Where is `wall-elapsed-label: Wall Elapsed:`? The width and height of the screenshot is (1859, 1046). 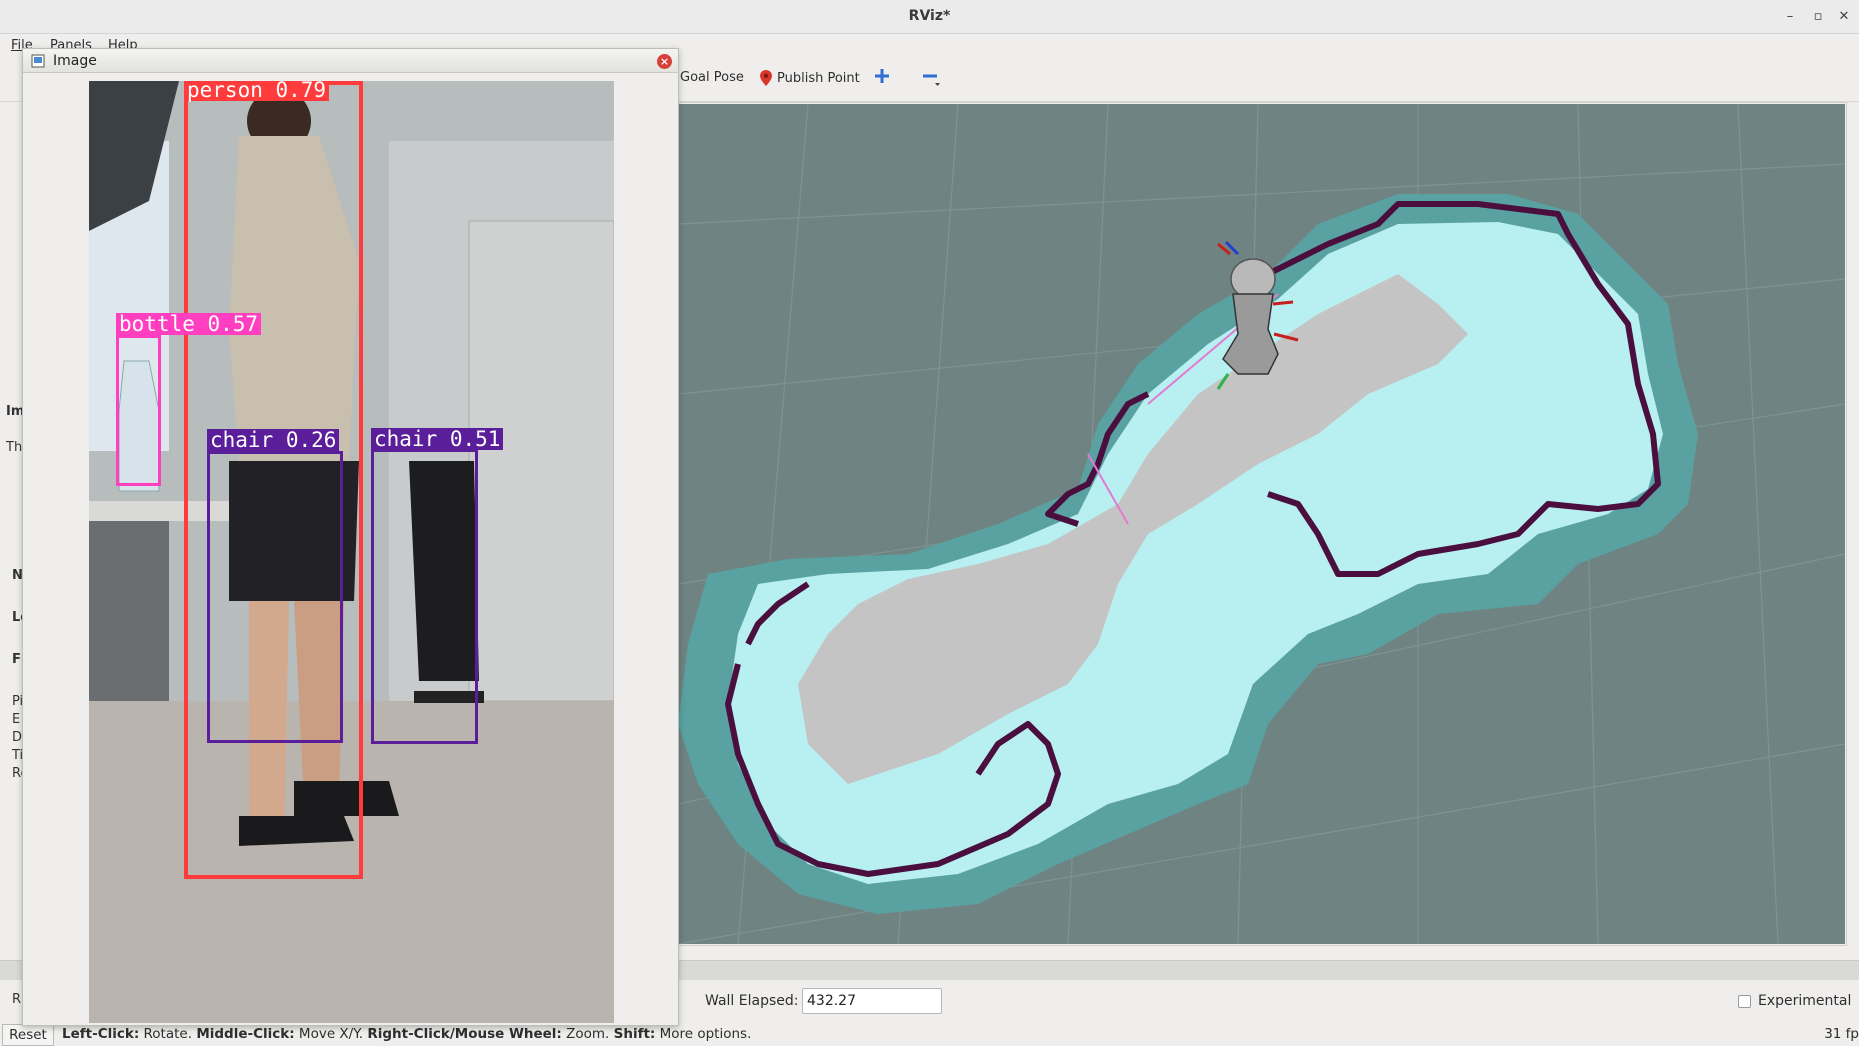
wall-elapsed-label: Wall Elapsed: is located at coordinates (752, 1001).